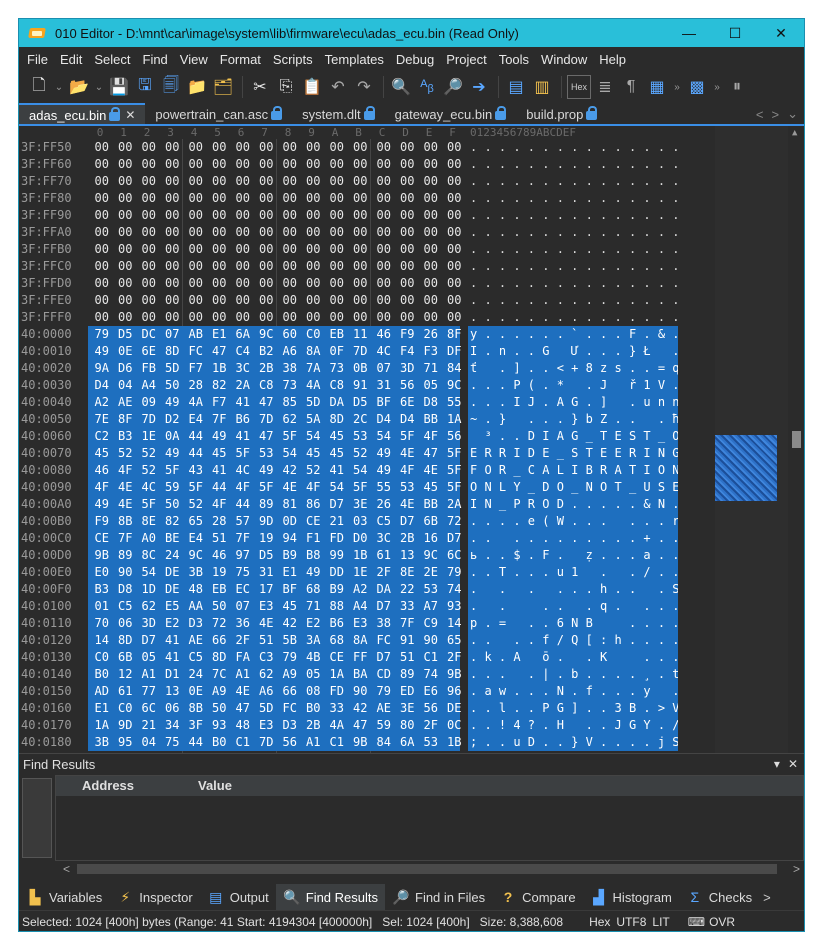 Image resolution: width=823 pixels, height=951 pixels. Describe the element at coordinates (431, 385) in the screenshot. I see `hex-byte: 05` at that location.